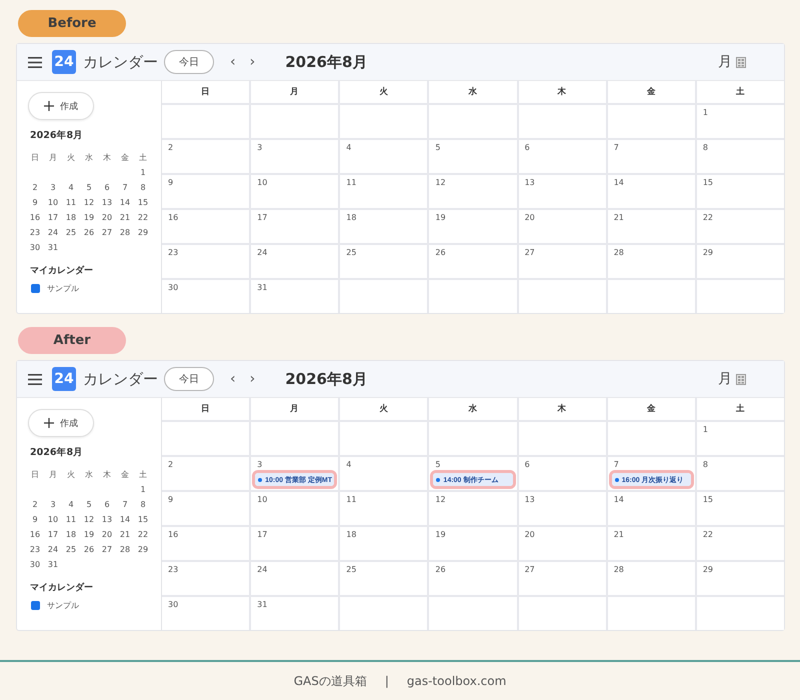 The width and height of the screenshot is (800, 700). What do you see at coordinates (562, 92) in the screenshot?
I see `weekday-header: 木` at bounding box center [562, 92].